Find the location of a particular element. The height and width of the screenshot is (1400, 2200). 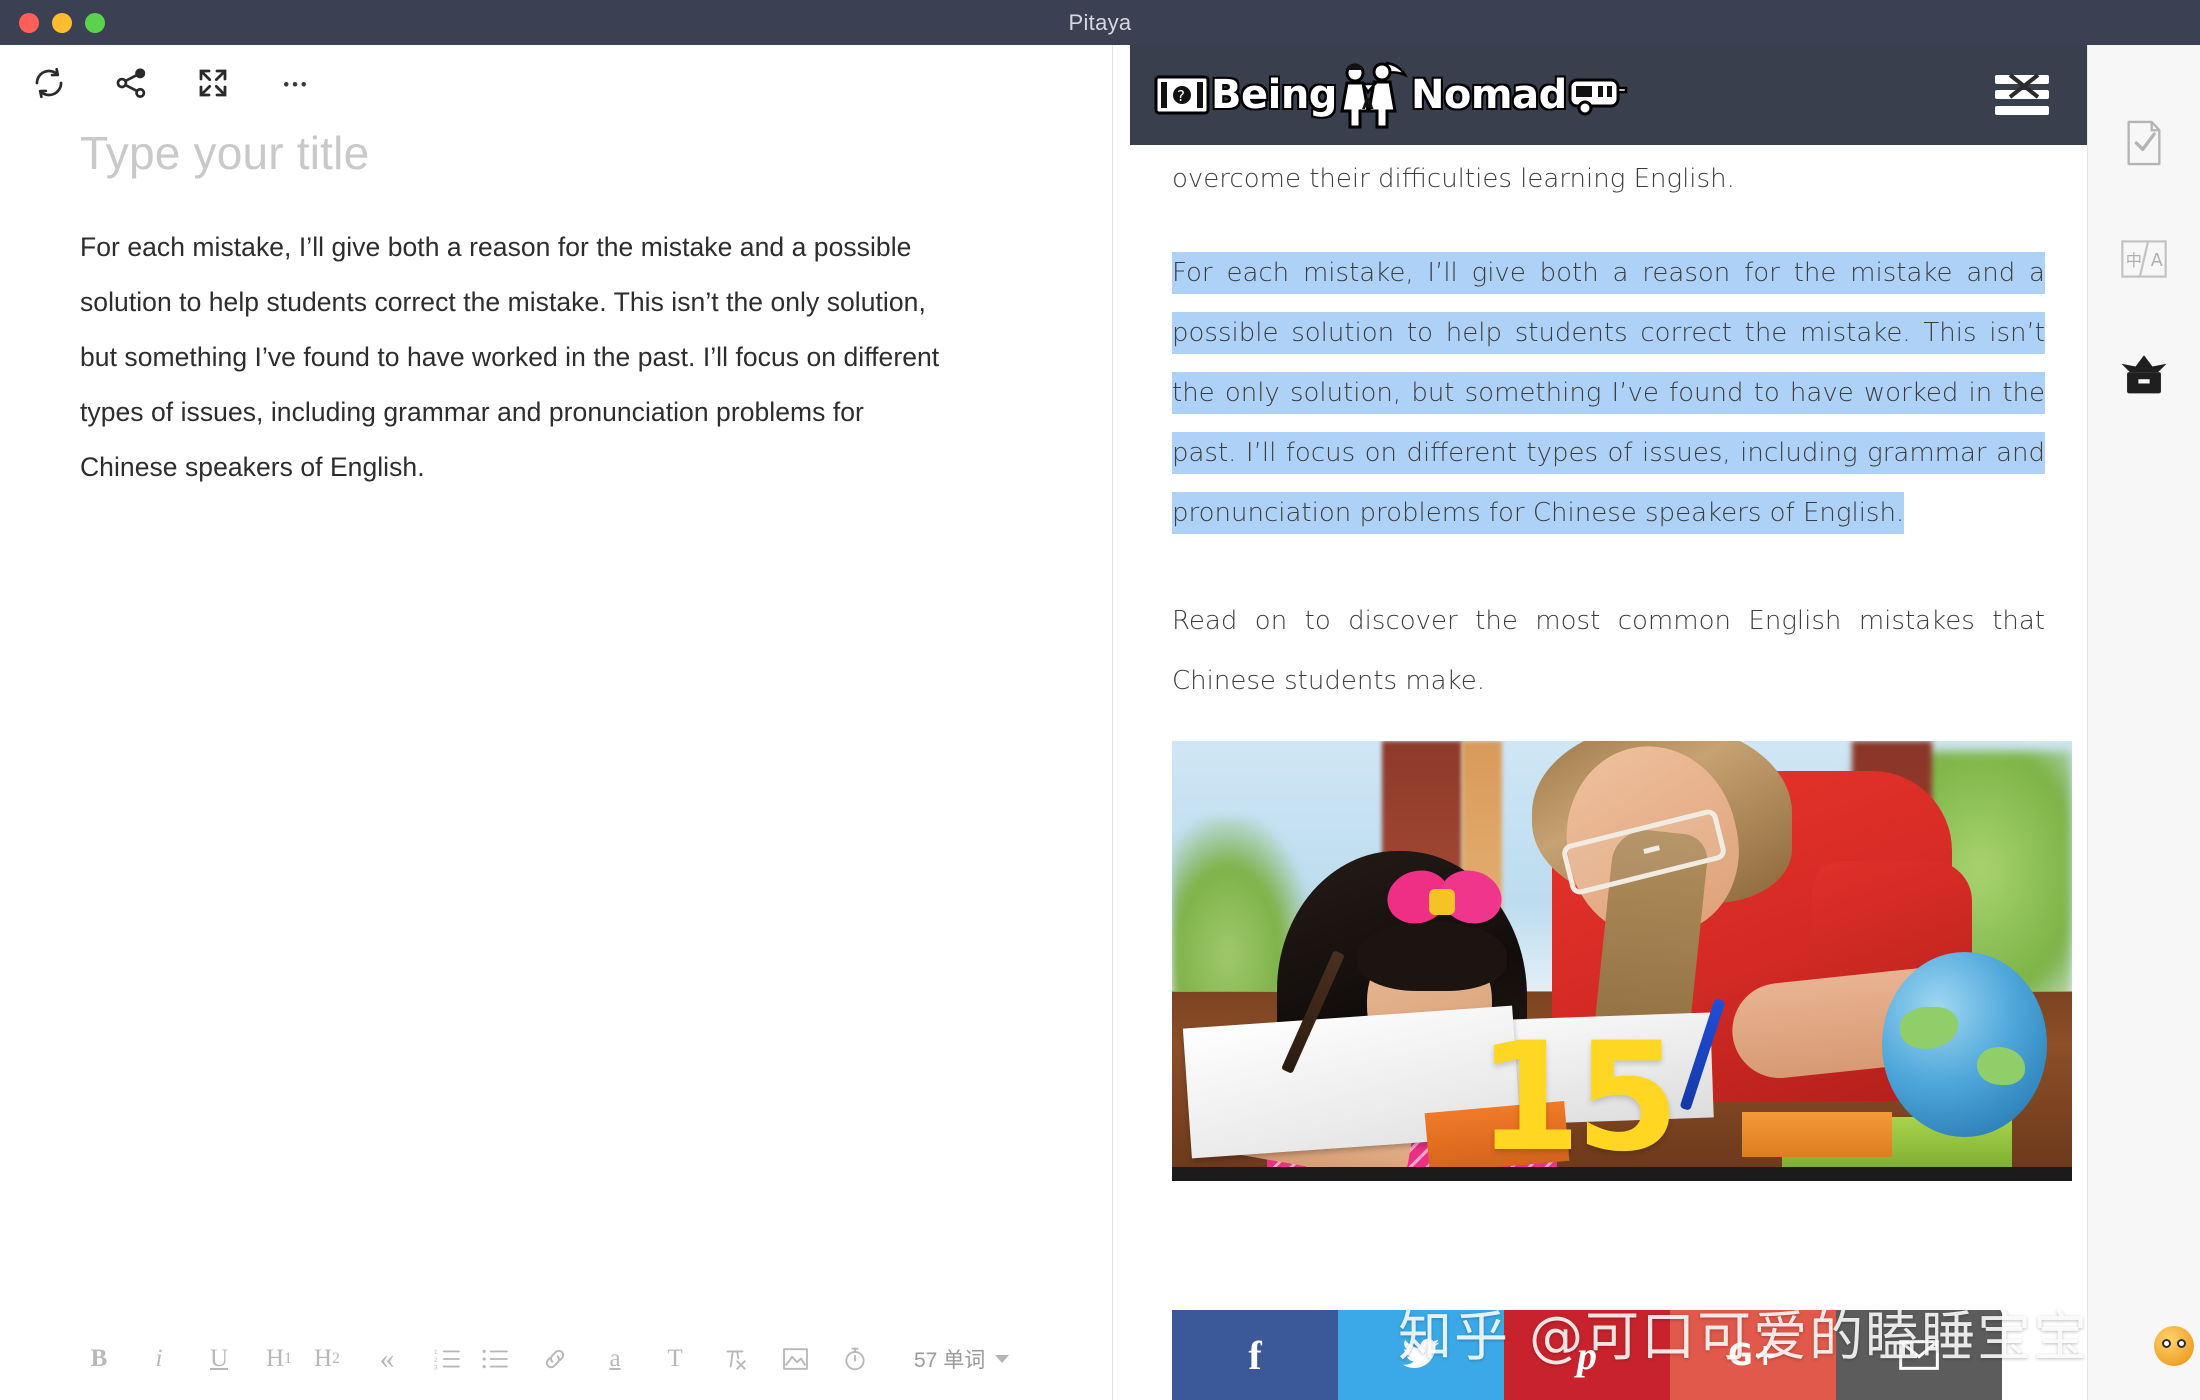

email-share-button is located at coordinates (1919, 1355).